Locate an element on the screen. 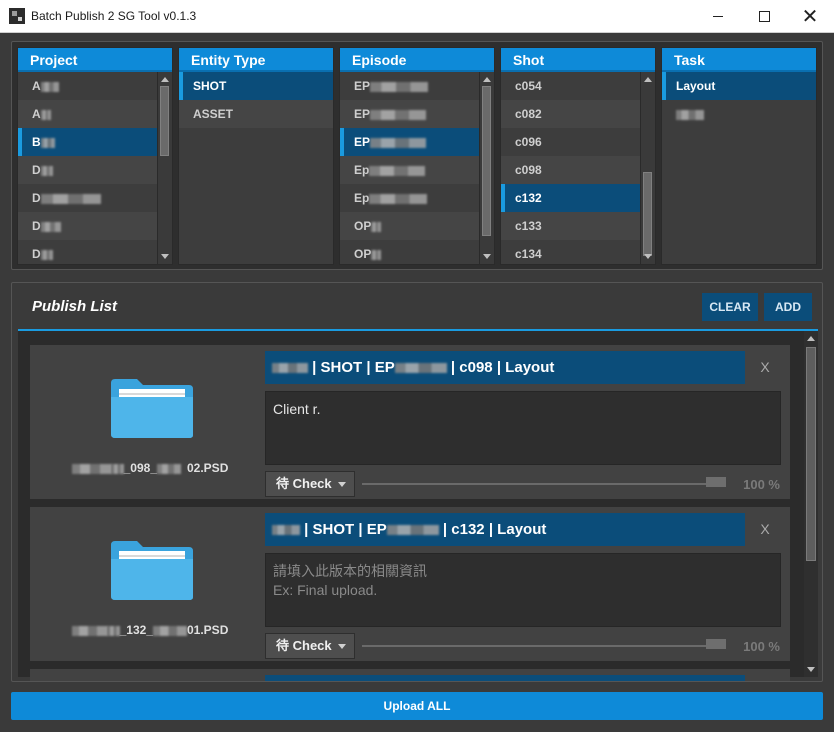  episode-list-header: Episode is located at coordinates (417, 60).